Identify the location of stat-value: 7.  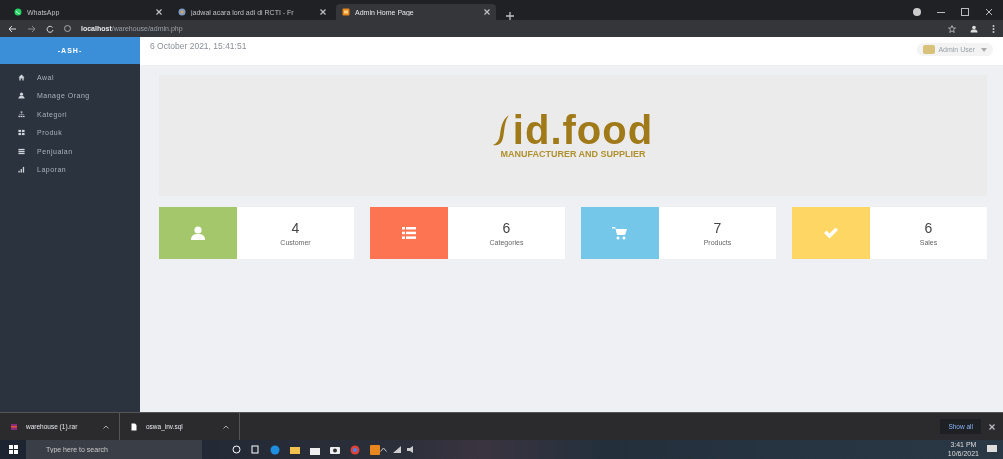
(717, 228).